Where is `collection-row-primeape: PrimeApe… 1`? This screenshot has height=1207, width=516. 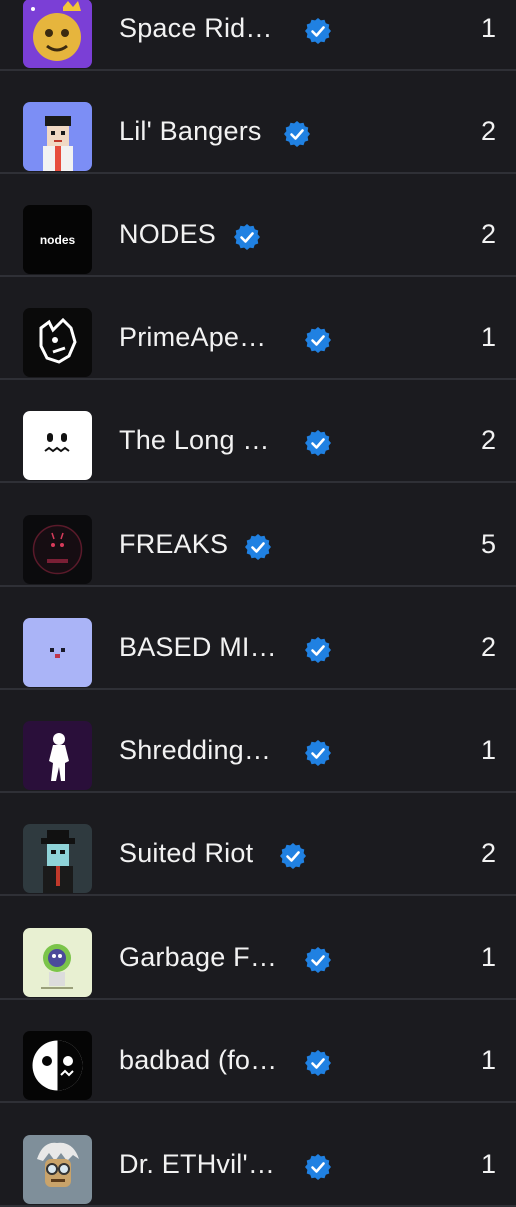 collection-row-primeape: PrimeApe… 1 is located at coordinates (258, 328).